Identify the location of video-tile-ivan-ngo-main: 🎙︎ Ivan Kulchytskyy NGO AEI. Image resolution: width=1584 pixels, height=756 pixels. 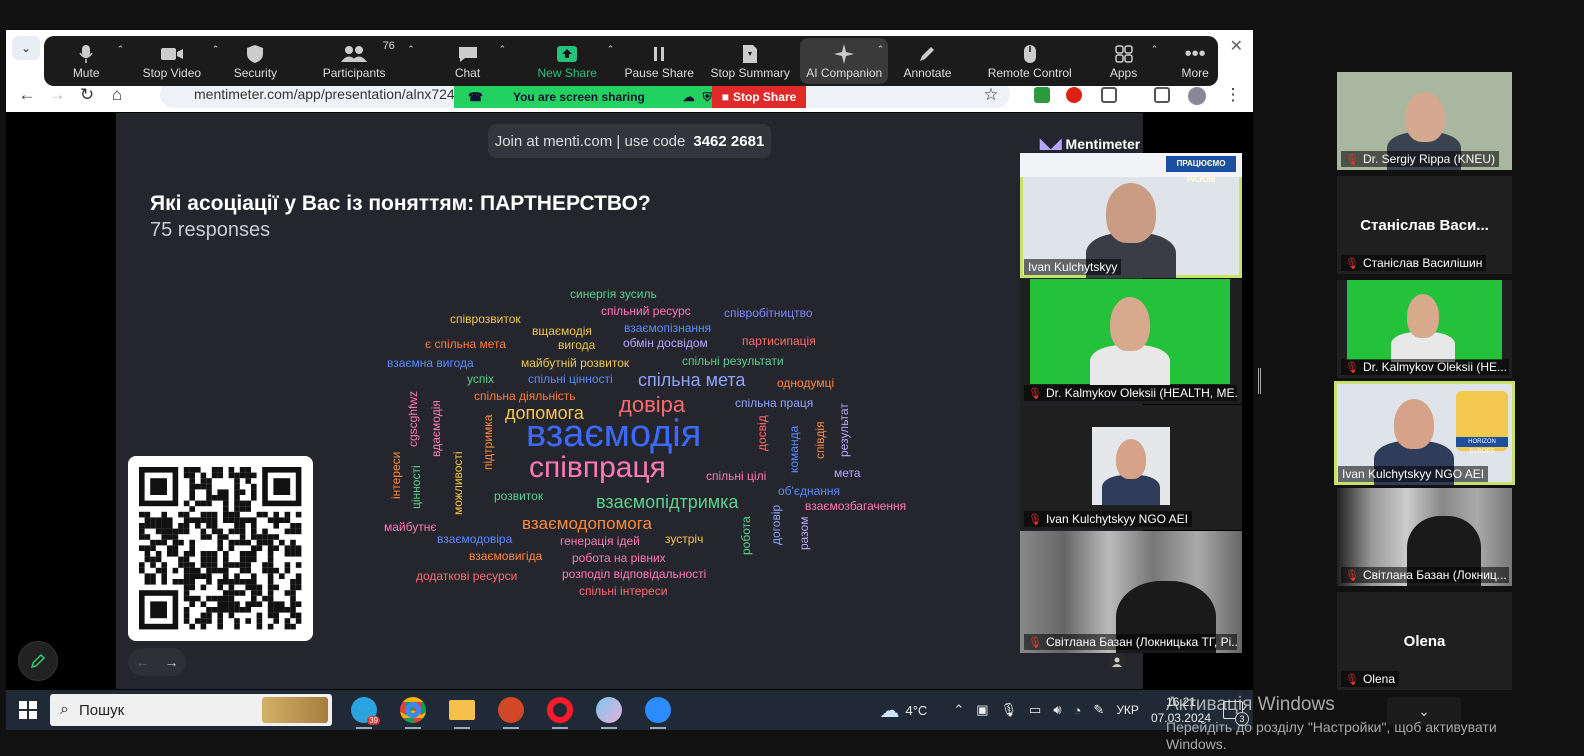
(1131, 467).